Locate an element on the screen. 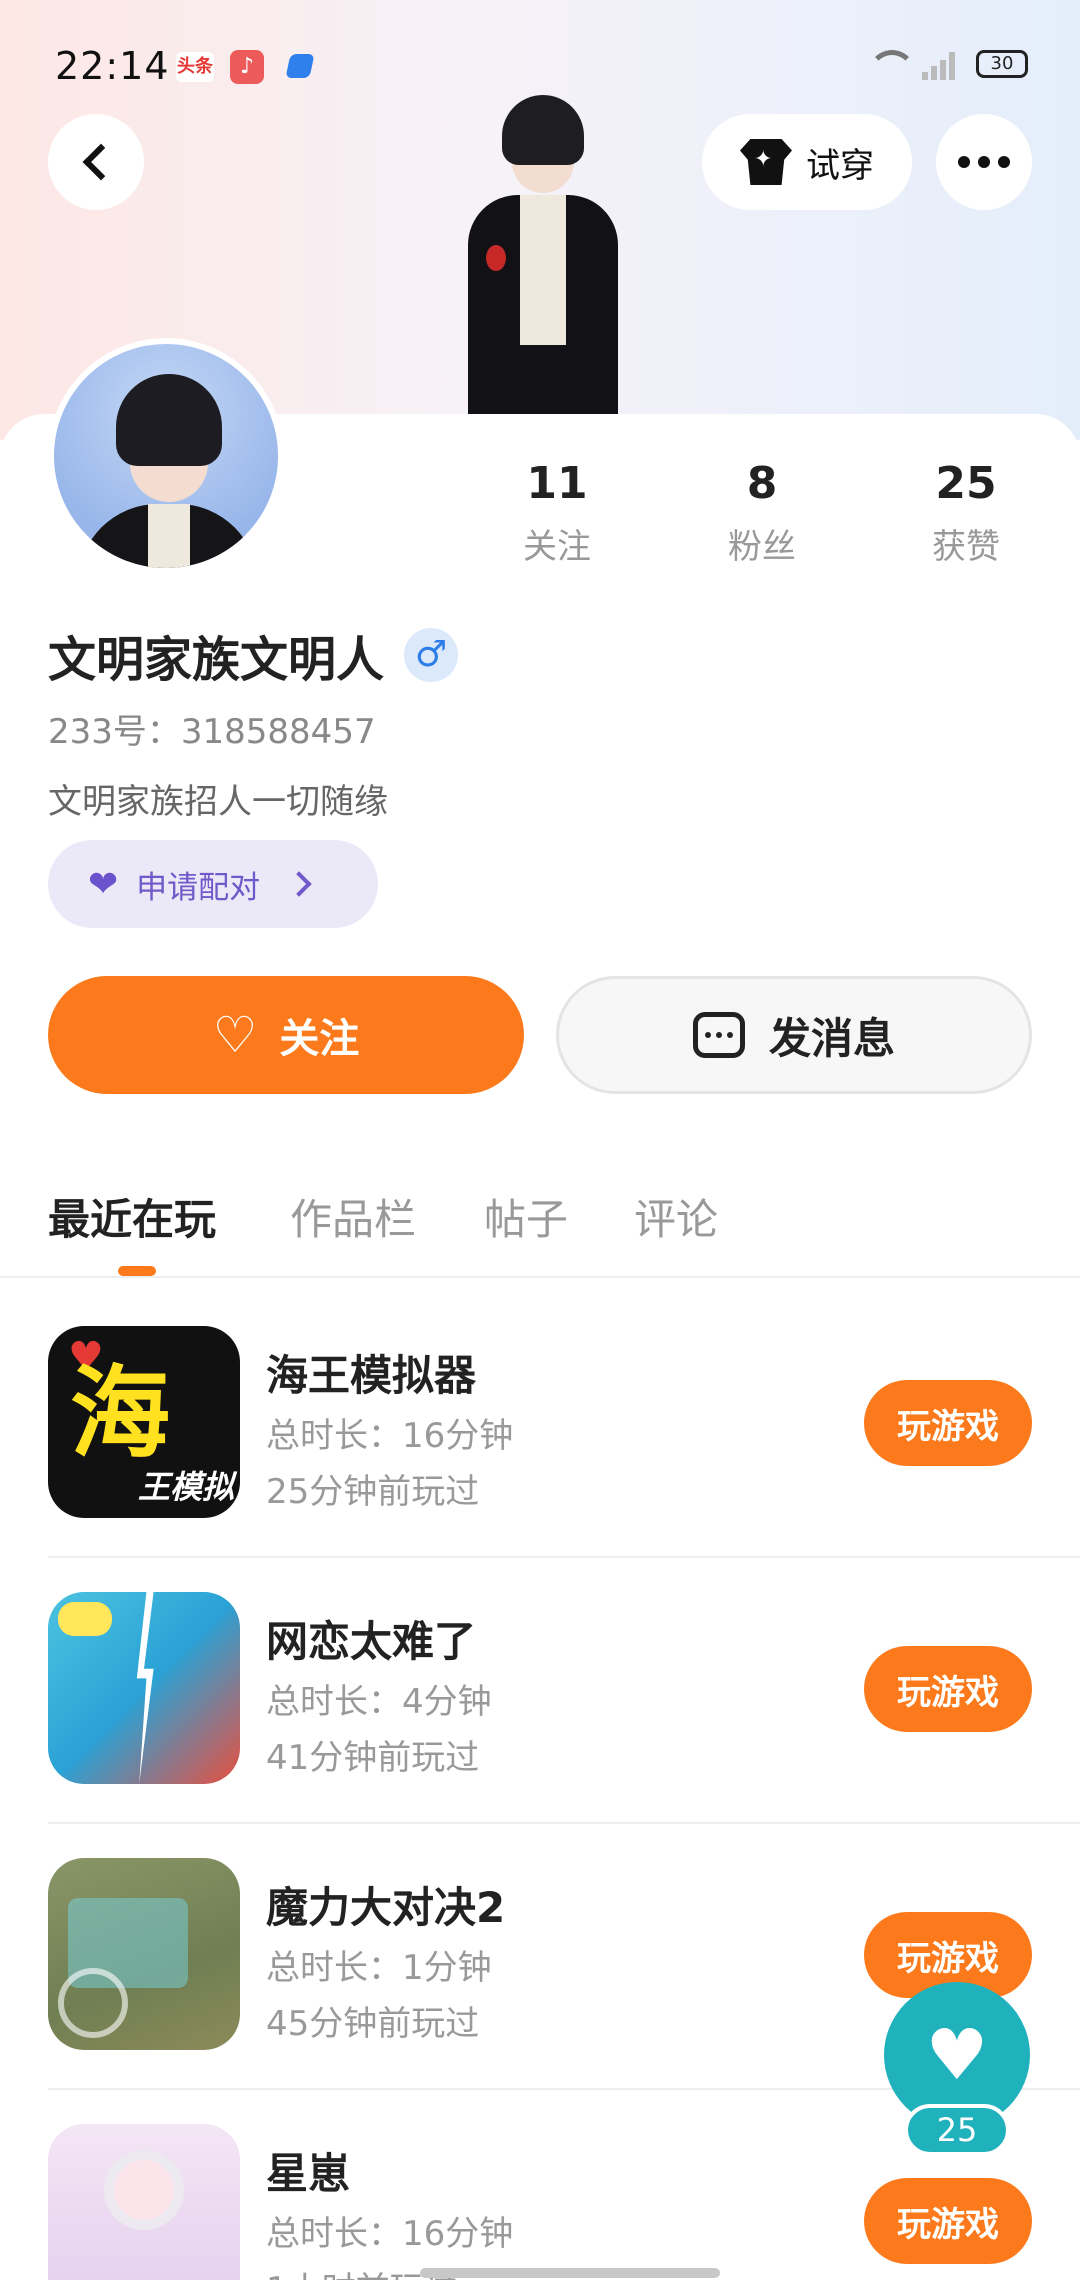  joystick-icon is located at coordinates (93, 2003).